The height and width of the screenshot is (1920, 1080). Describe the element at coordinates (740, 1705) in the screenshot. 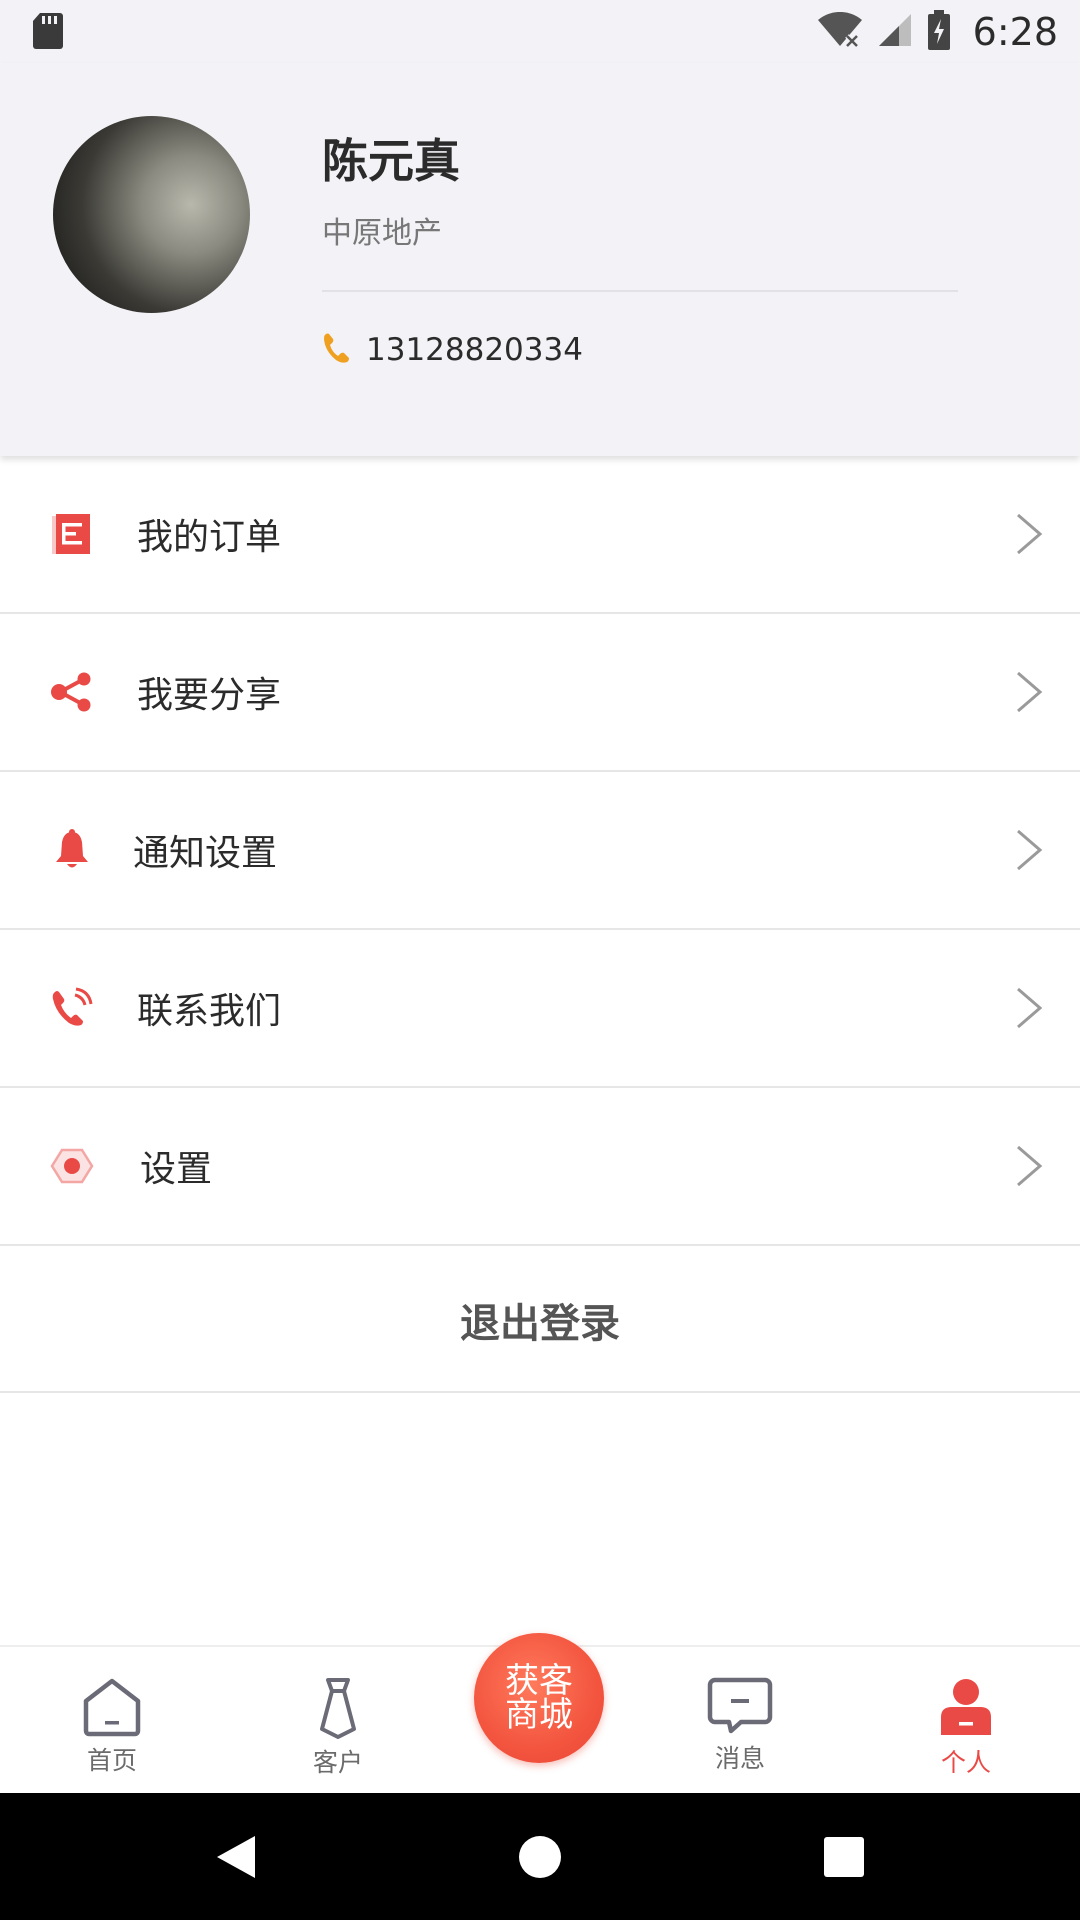

I see `message-icon` at that location.